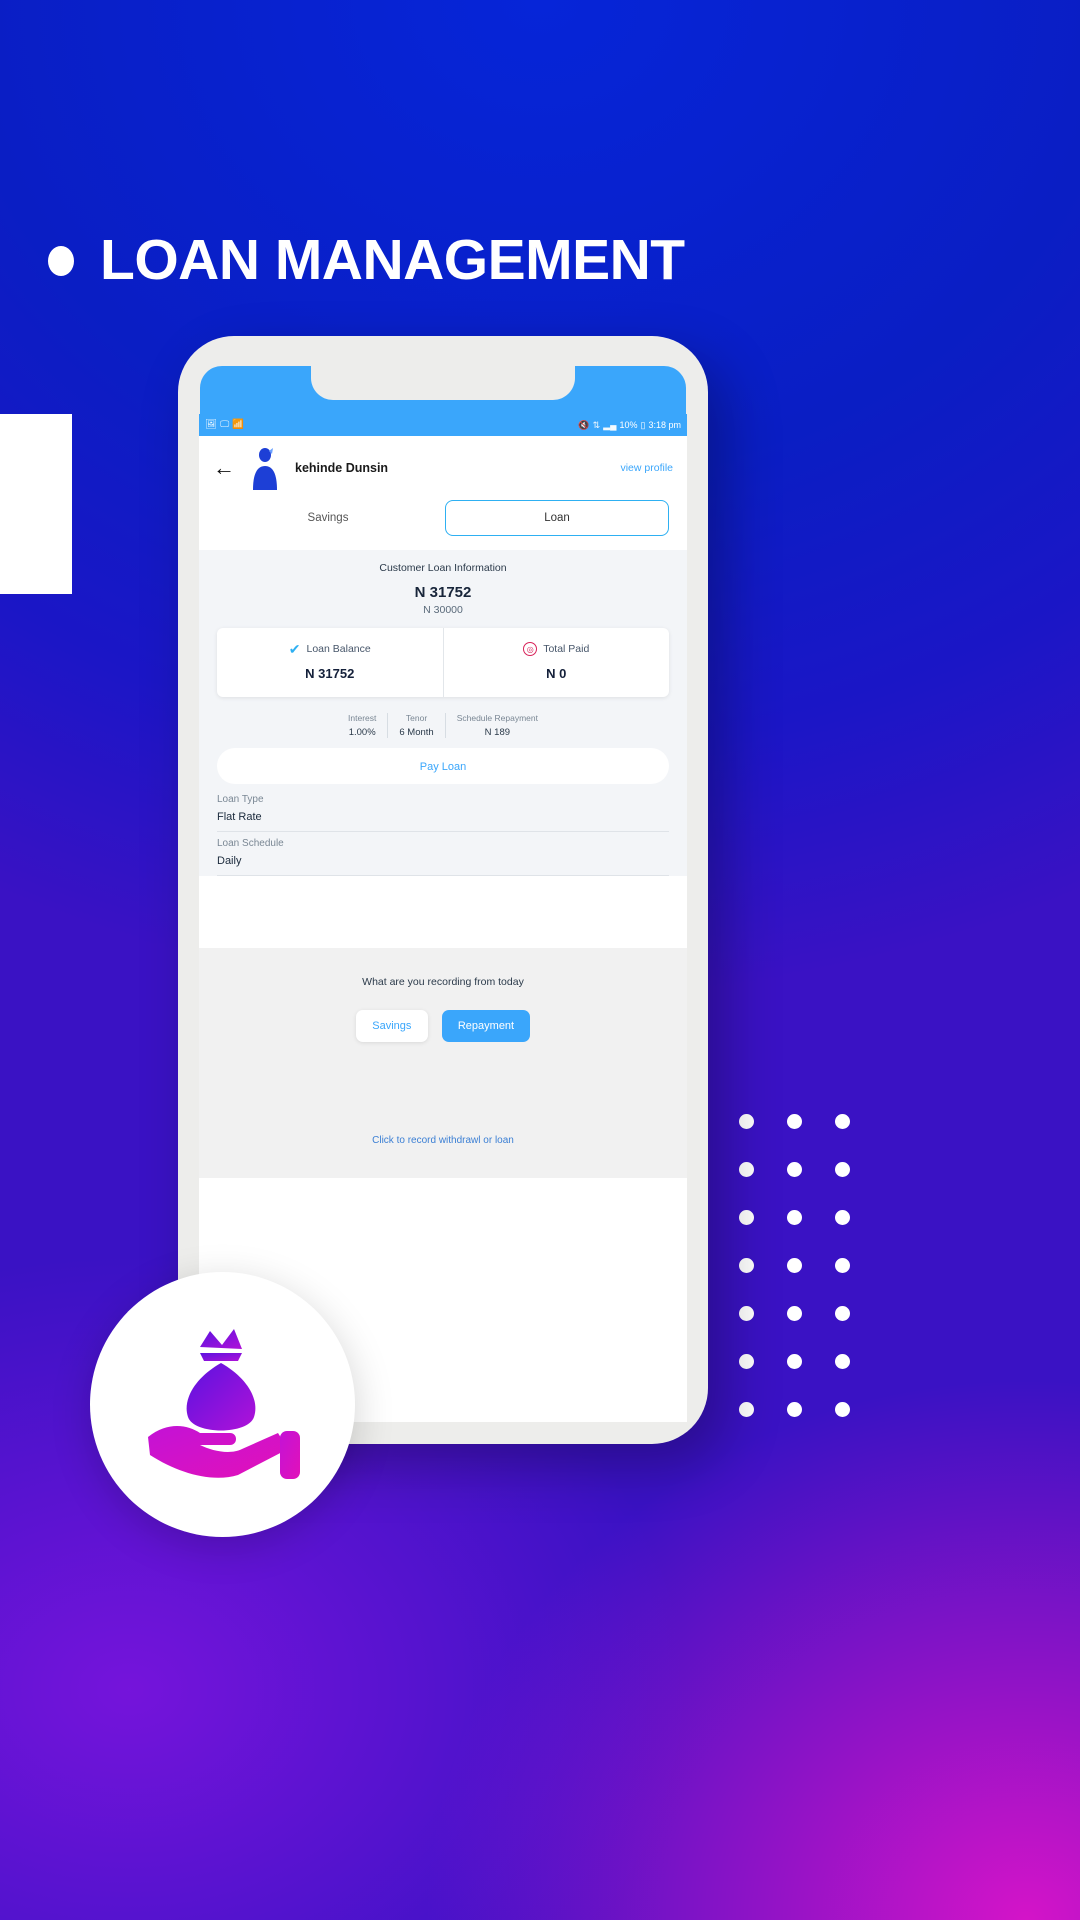 This screenshot has height=1920, width=1080. I want to click on wifi-icon: 📶, so click(238, 425).